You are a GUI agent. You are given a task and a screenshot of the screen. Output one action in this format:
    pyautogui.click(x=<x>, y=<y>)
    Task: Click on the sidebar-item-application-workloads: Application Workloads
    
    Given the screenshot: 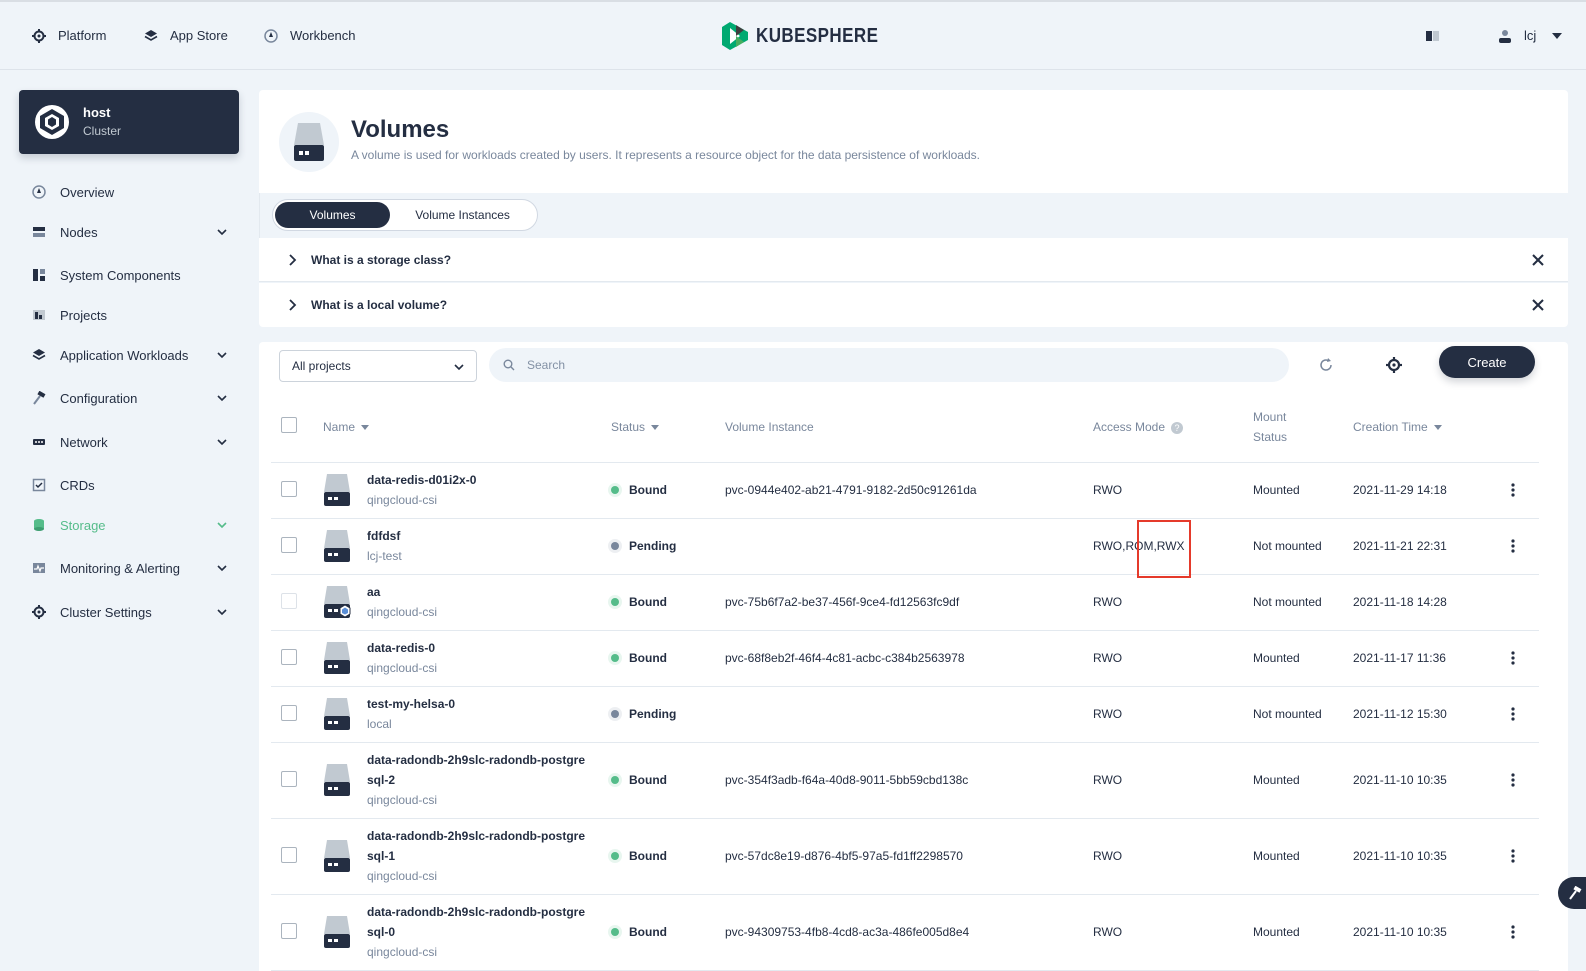 What is the action you would take?
    pyautogui.click(x=130, y=355)
    